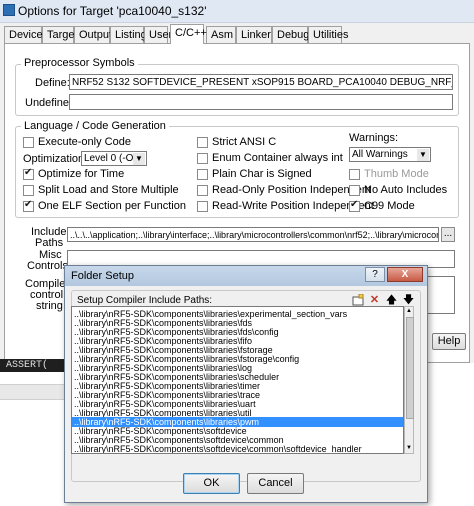 The height and width of the screenshot is (506, 474). I want to click on tab-asm: Asm, so click(221, 34).